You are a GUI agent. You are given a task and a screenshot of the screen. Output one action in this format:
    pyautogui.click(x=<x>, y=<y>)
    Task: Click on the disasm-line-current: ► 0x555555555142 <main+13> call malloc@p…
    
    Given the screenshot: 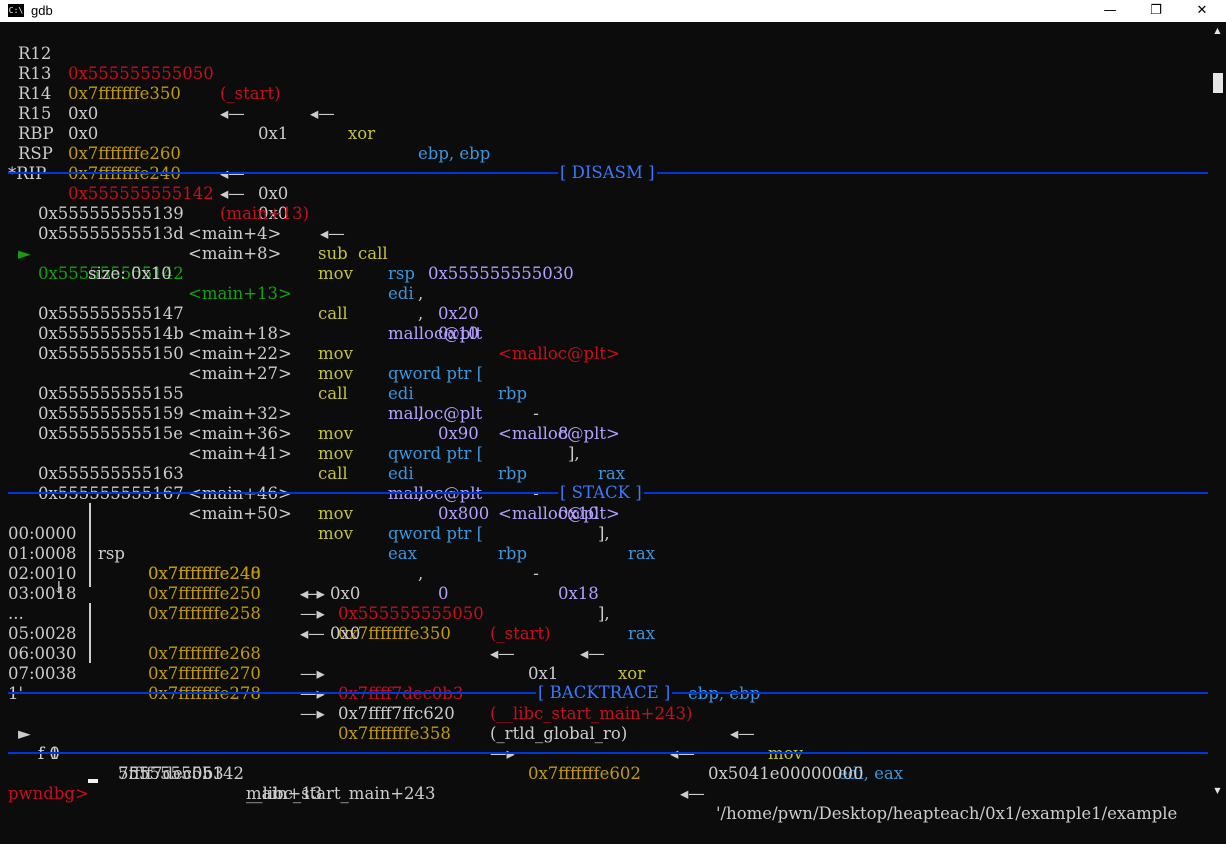 What is the action you would take?
    pyautogui.click(x=314, y=293)
    